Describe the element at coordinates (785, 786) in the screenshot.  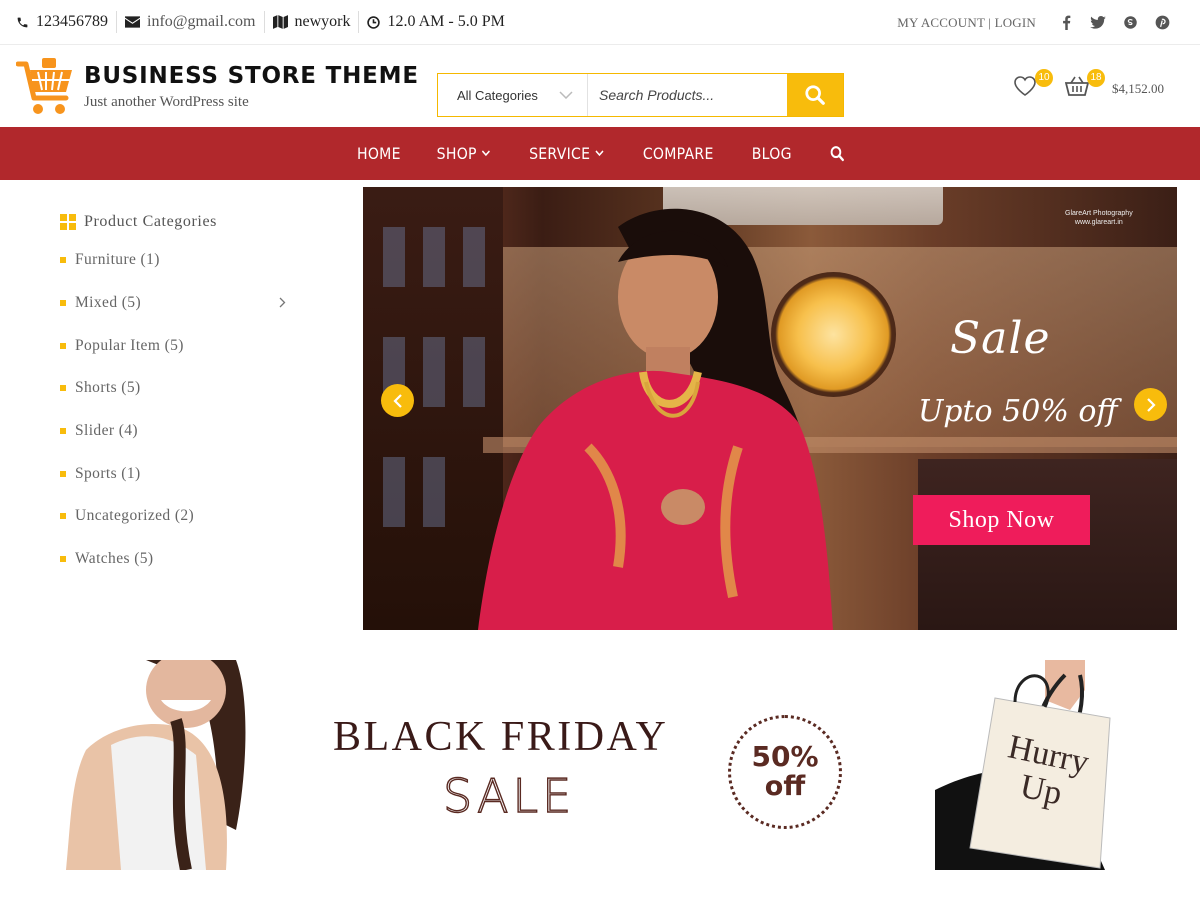
I see `discount-off: off` at that location.